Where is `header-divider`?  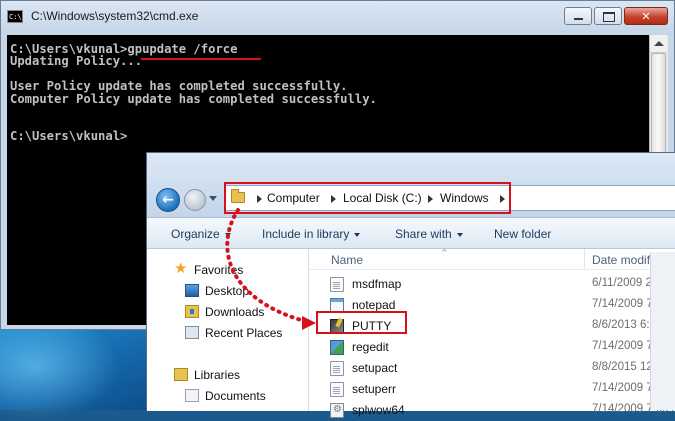
header-divider is located at coordinates (492, 269).